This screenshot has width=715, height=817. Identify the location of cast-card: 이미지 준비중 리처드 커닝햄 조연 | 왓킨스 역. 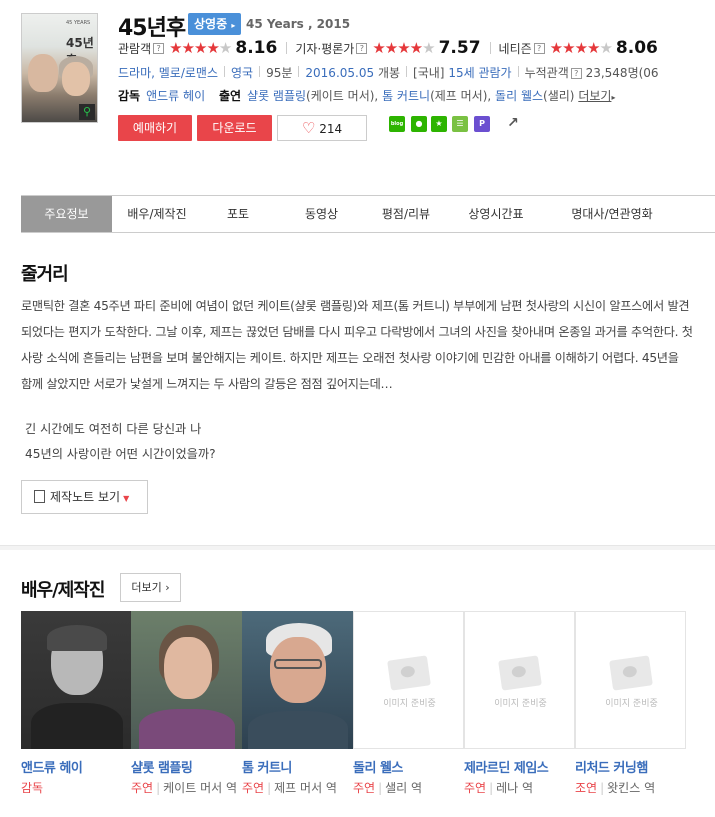
(630, 704).